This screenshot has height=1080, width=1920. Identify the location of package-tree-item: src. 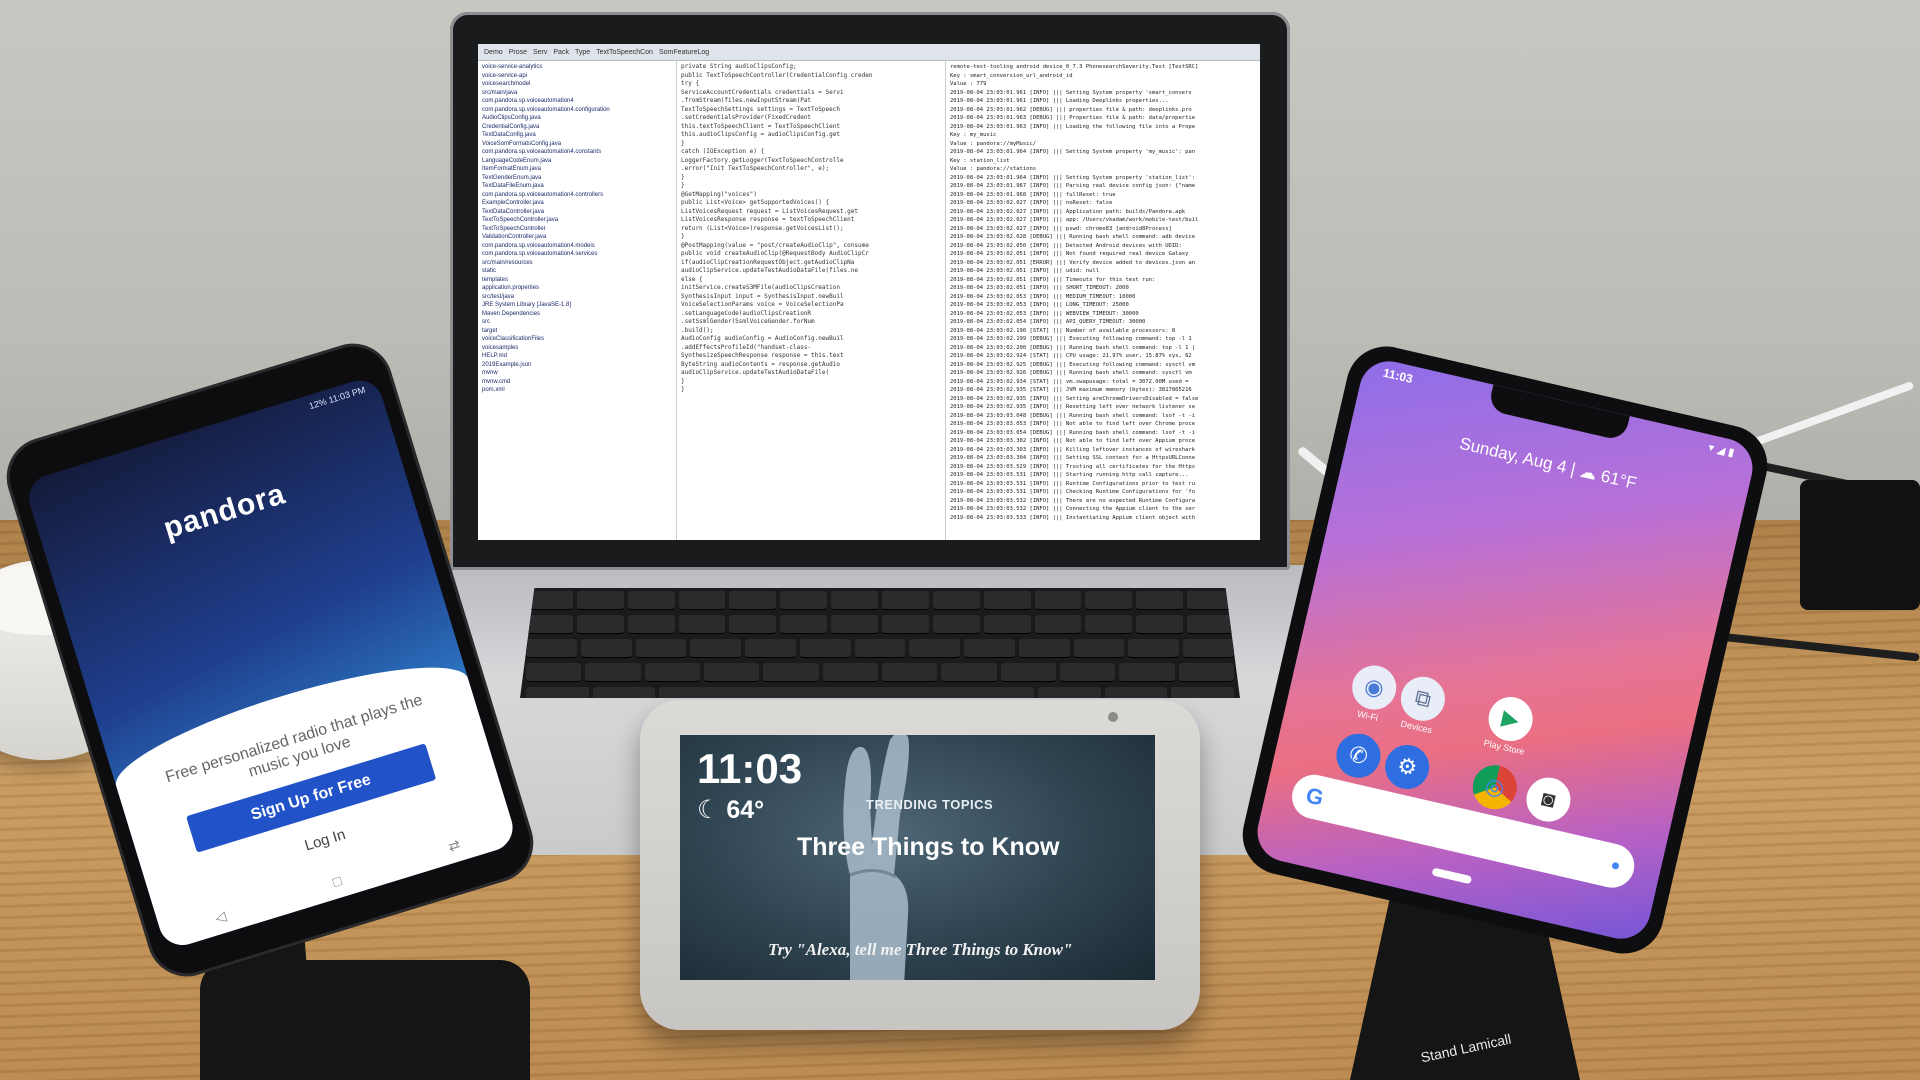
(486, 322).